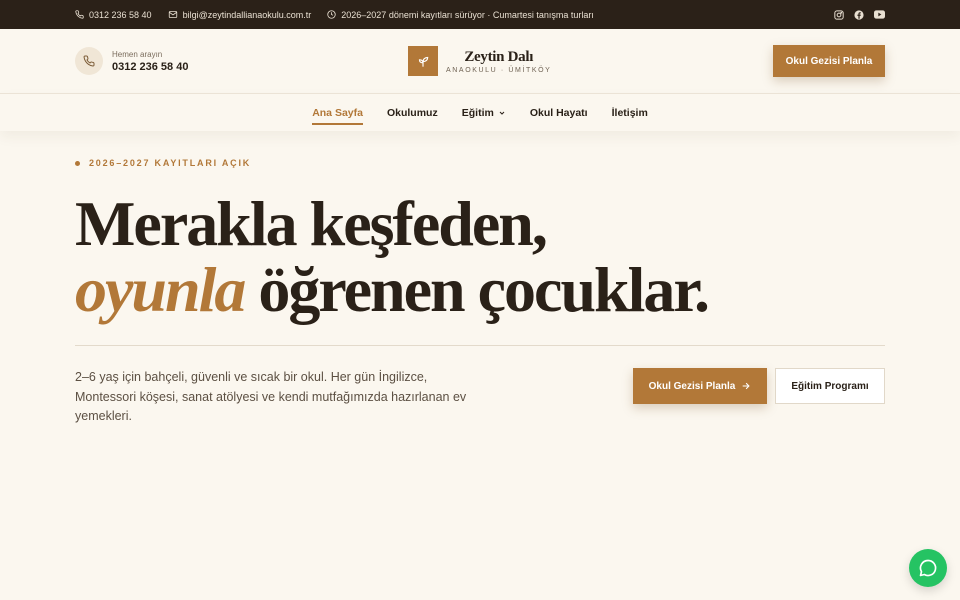  I want to click on nav-label: Okul Hayatı, so click(558, 112).